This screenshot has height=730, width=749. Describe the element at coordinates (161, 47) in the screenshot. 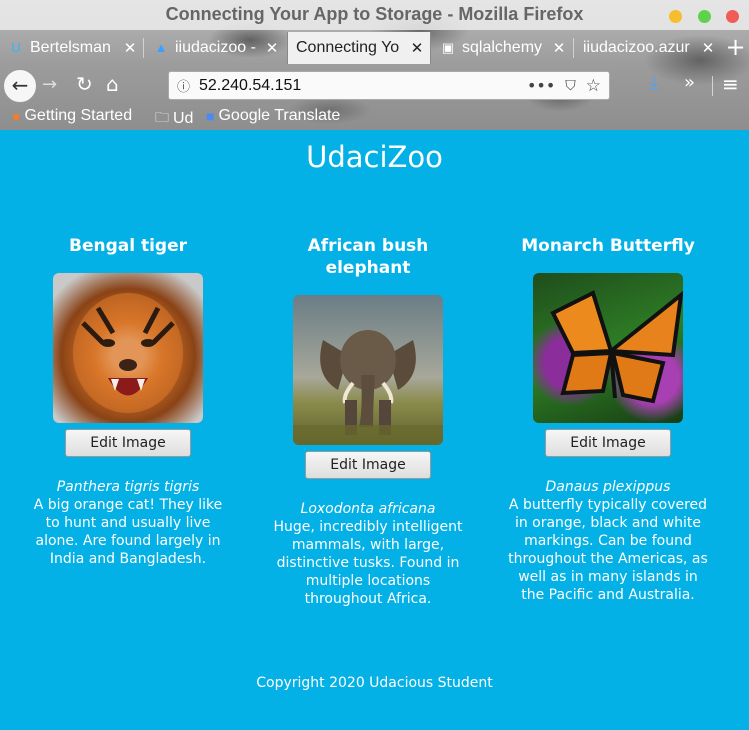

I see `azure-icon: ▲` at that location.